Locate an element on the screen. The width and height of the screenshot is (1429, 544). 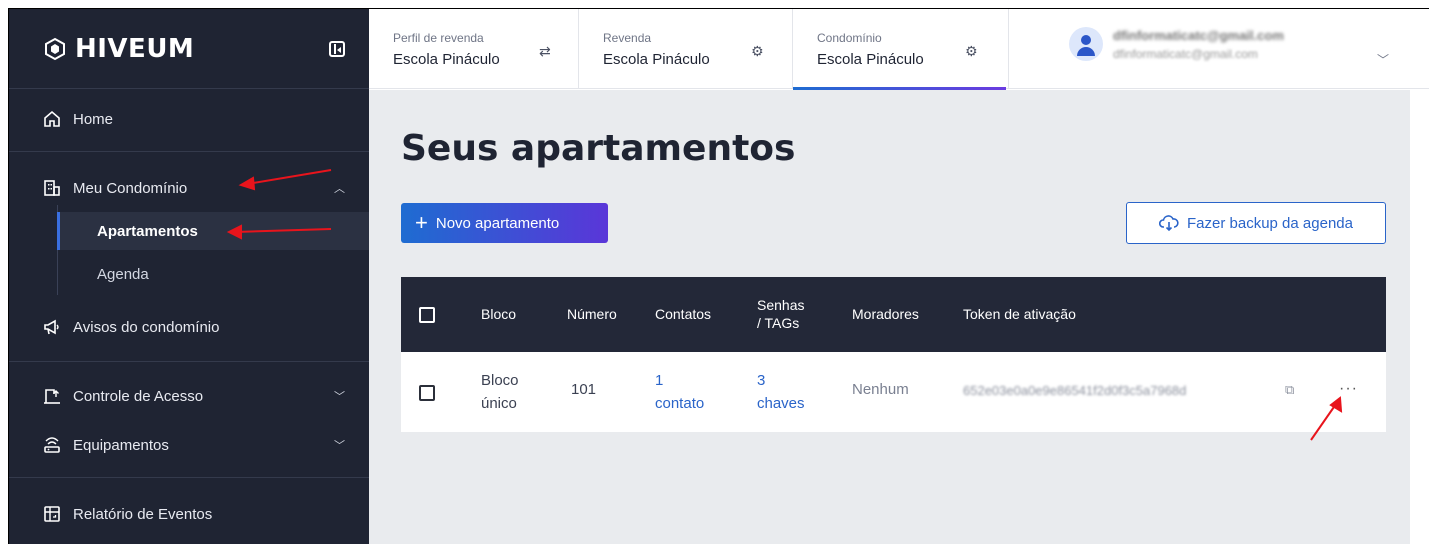
annotation-arrow-actions is located at coordinates (1323, 422).